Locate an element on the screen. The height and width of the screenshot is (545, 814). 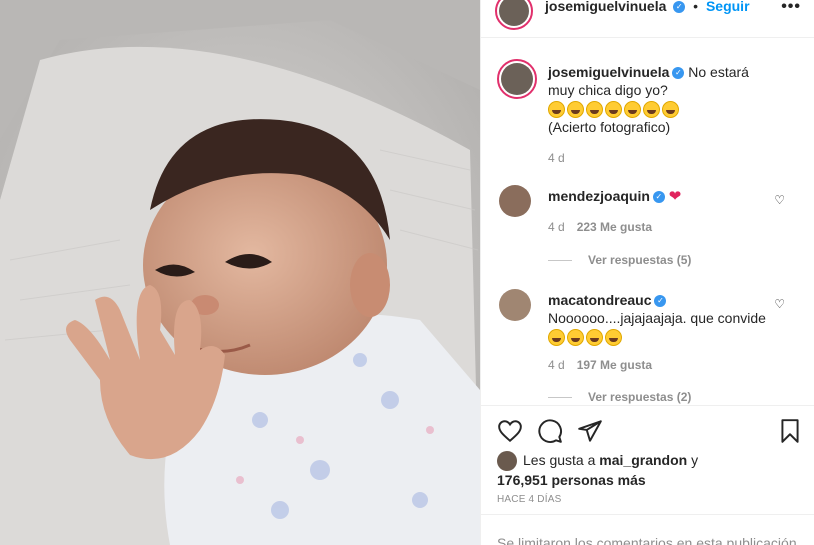
comment-likes: 223 Me gusta is located at coordinates (614, 227).